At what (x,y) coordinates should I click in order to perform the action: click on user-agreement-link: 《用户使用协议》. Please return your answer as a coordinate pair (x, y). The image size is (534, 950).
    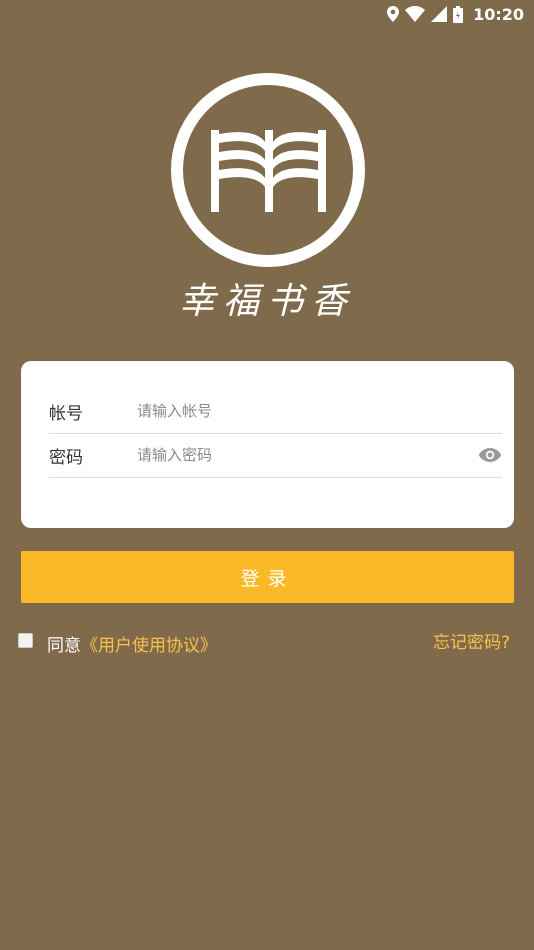
    Looking at the image, I should click on (149, 643).